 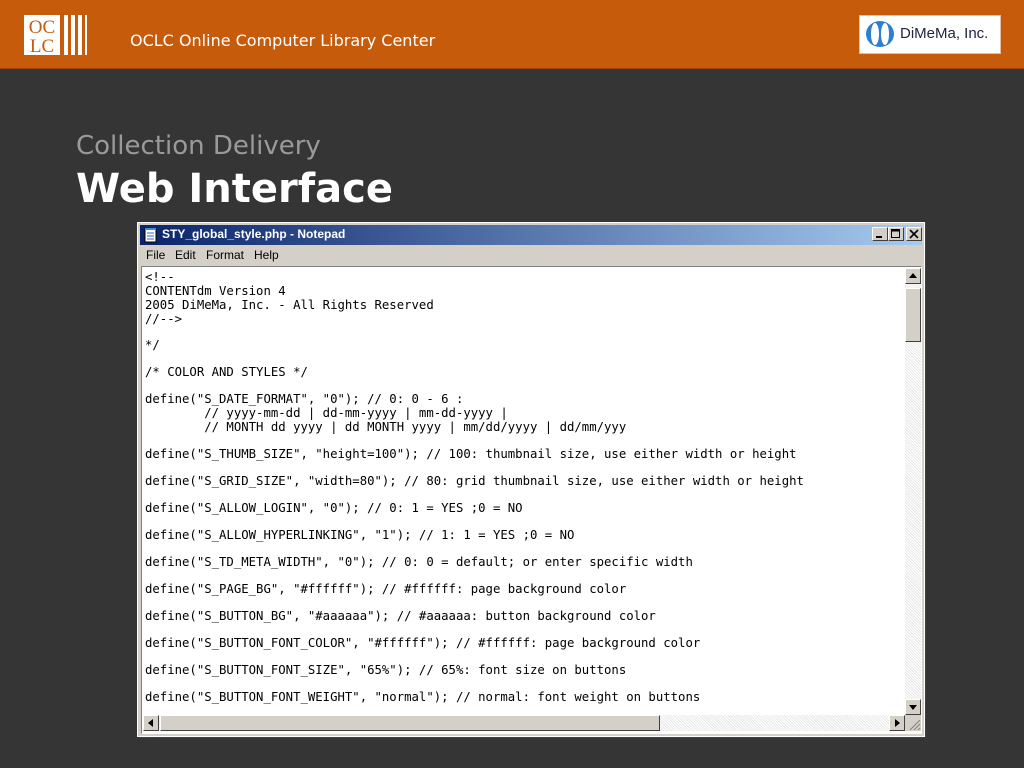 What do you see at coordinates (215, 291) in the screenshot?
I see `code-line: CONTENTdm Version 4` at bounding box center [215, 291].